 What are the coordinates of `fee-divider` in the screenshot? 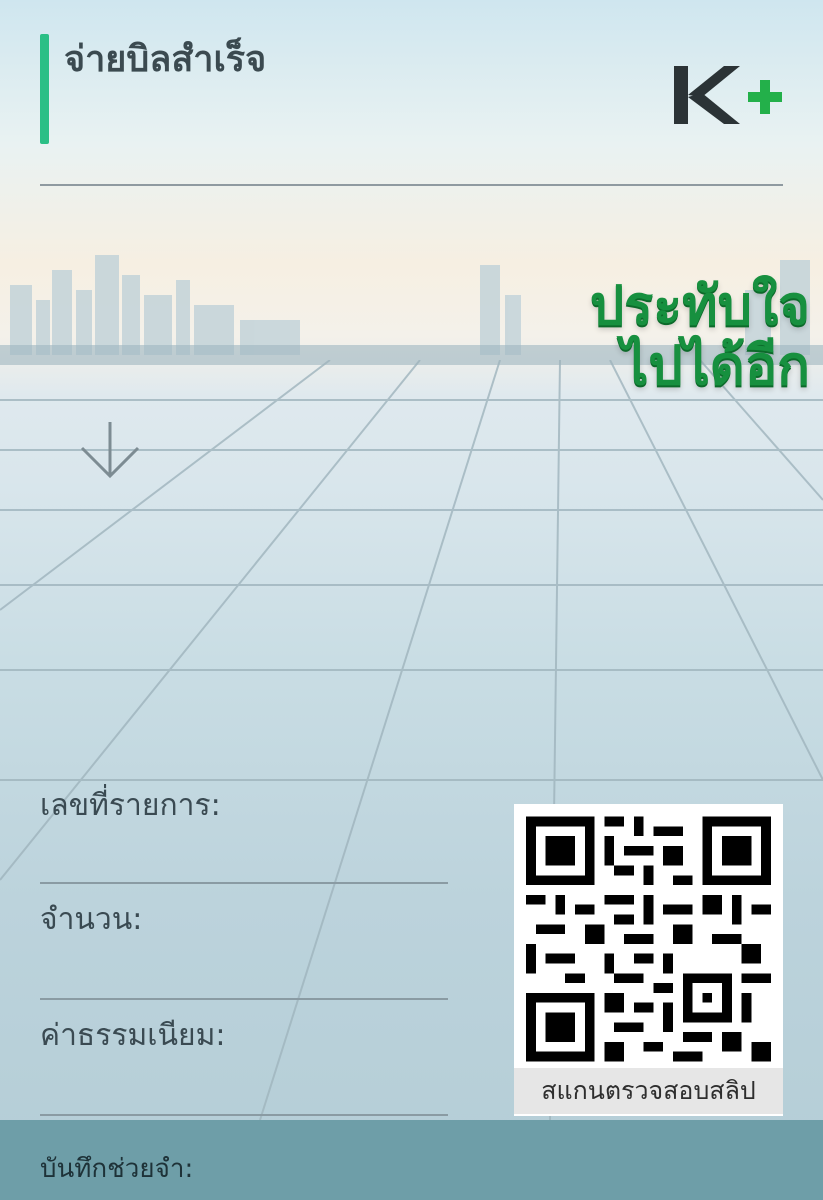 It's located at (244, 1115).